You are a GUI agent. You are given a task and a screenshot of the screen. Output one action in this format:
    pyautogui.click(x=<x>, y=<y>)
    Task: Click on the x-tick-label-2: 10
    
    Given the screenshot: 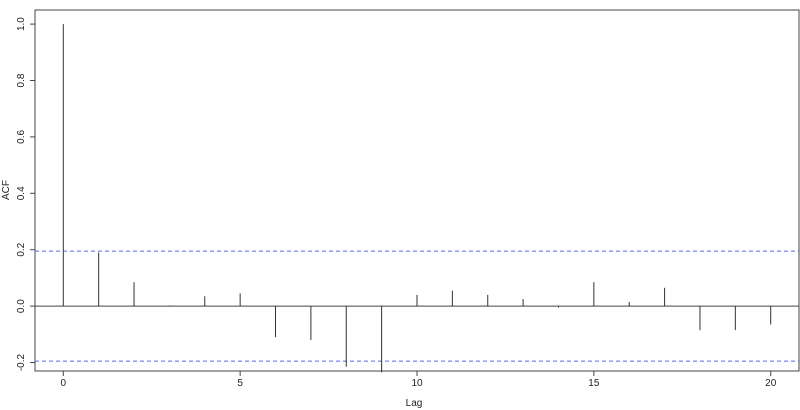 What is the action you would take?
    pyautogui.click(x=417, y=383)
    